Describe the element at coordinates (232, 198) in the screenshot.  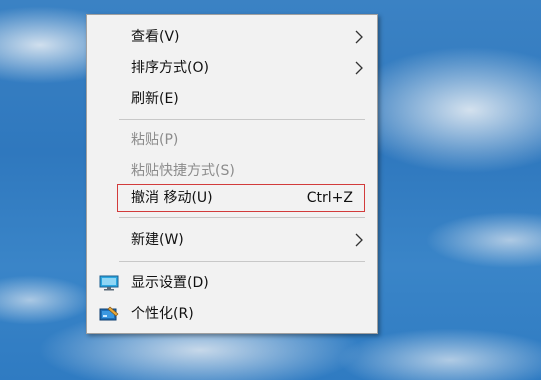
I see `menu-item-undo-move: 撤消 移动(U) Ctrl+Z` at that location.